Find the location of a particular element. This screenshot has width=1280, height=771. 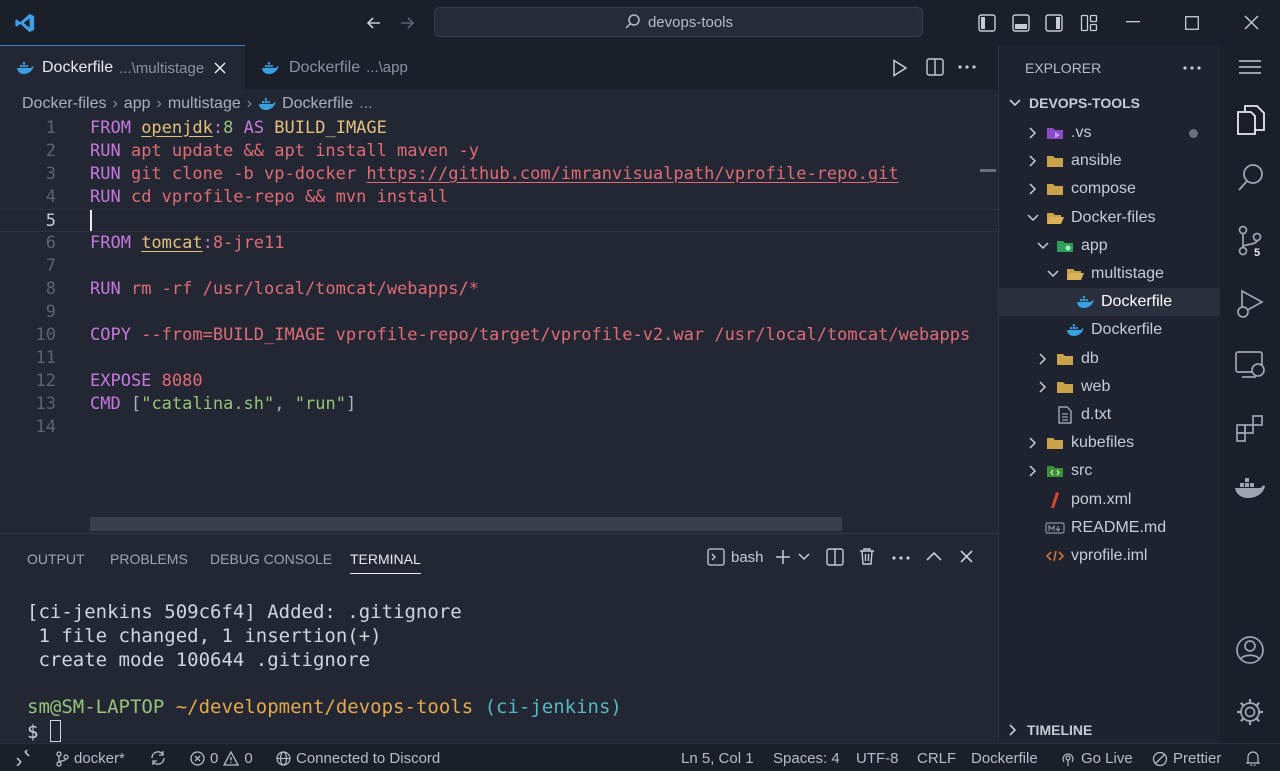

tree-item-label: pom.xml is located at coordinates (1101, 499).